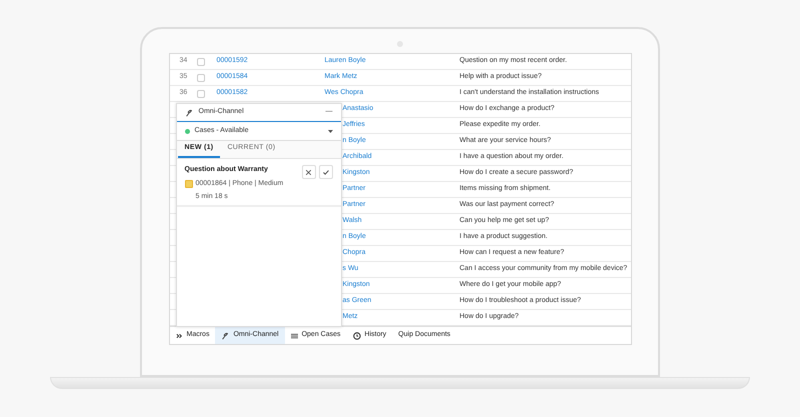 This screenshot has height=417, width=800. I want to click on clock-icon, so click(356, 336).